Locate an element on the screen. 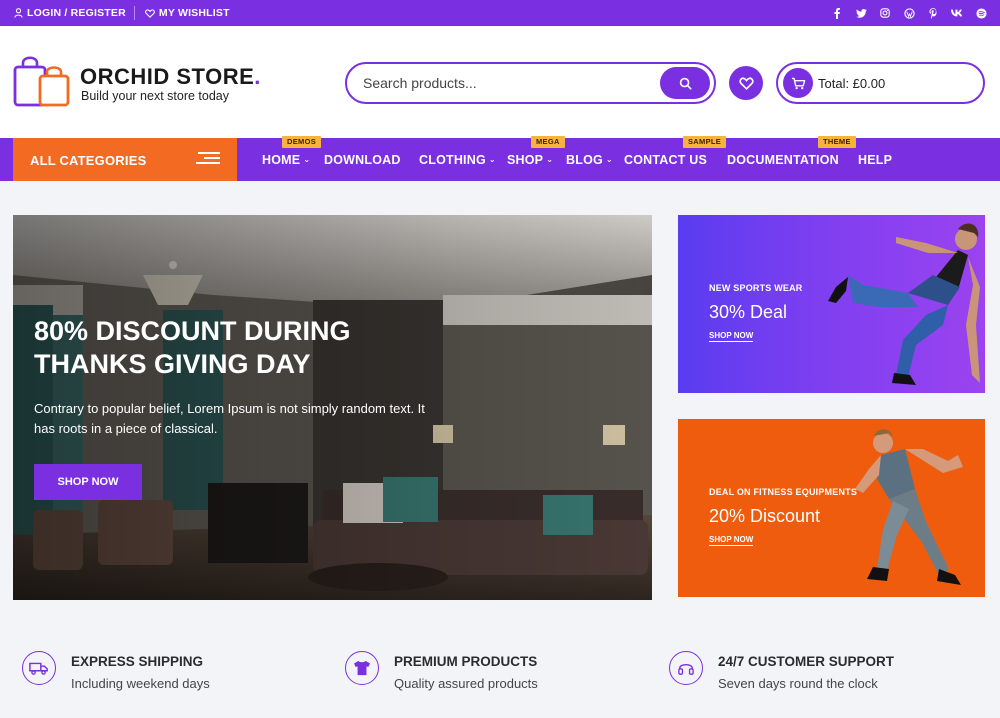 This screenshot has height=718, width=1000. wordpress-icon is located at coordinates (909, 13).